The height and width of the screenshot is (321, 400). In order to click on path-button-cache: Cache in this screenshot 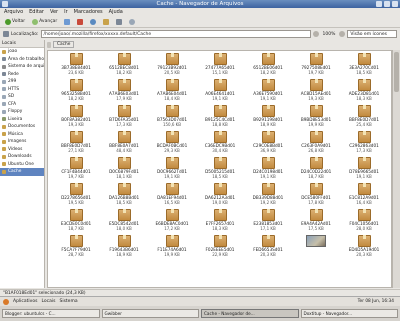, I will do `click(64, 44)`.